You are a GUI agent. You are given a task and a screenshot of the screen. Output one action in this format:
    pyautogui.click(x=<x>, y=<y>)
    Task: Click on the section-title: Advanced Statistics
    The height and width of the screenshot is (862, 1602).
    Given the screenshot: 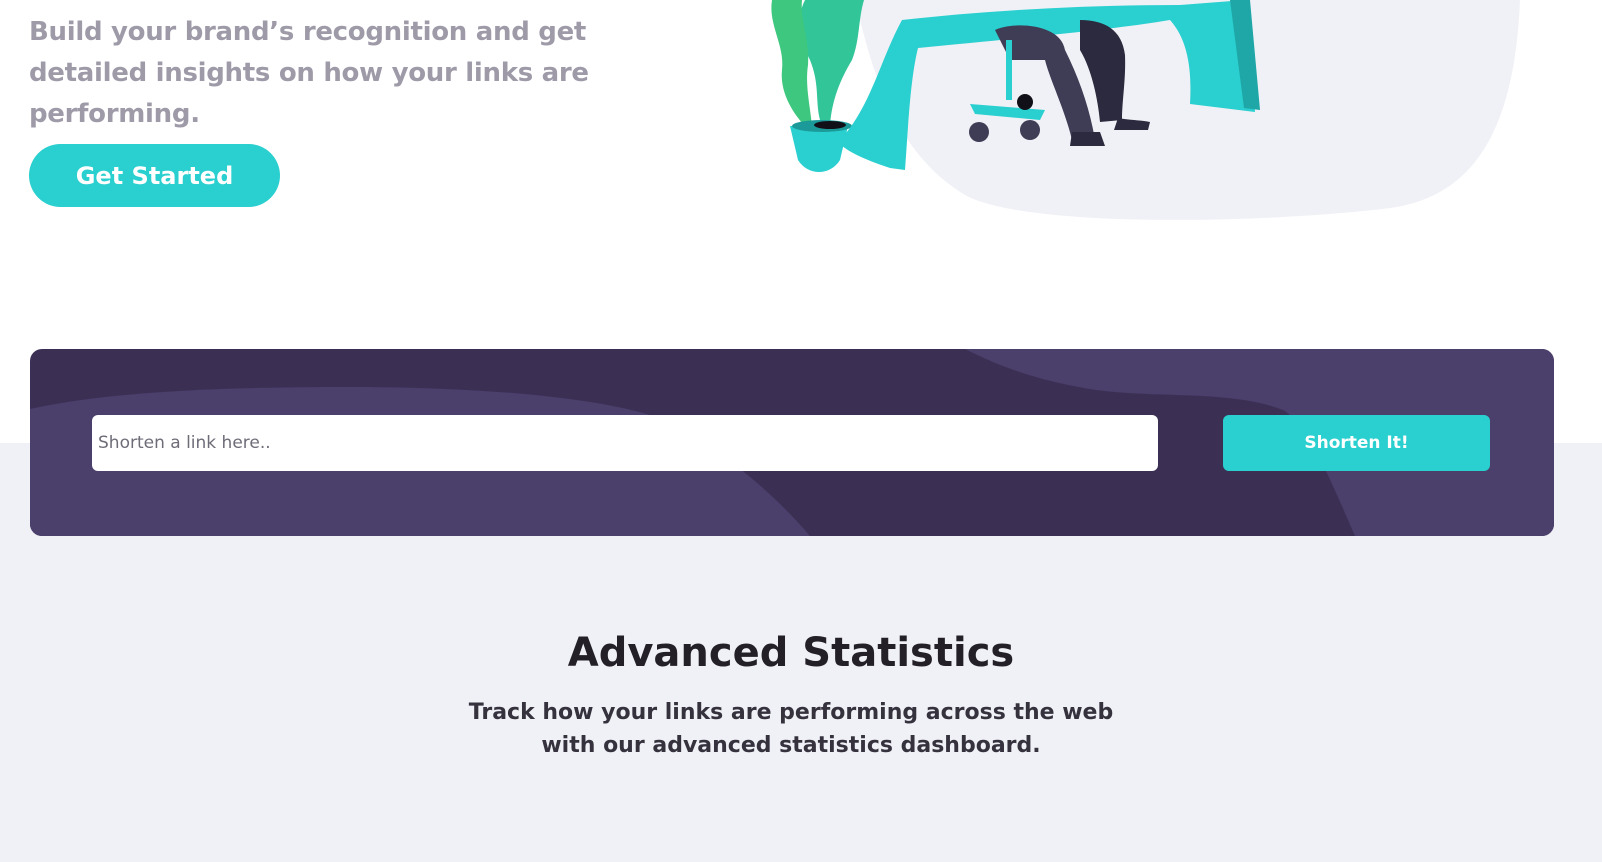 What is the action you would take?
    pyautogui.click(x=791, y=653)
    